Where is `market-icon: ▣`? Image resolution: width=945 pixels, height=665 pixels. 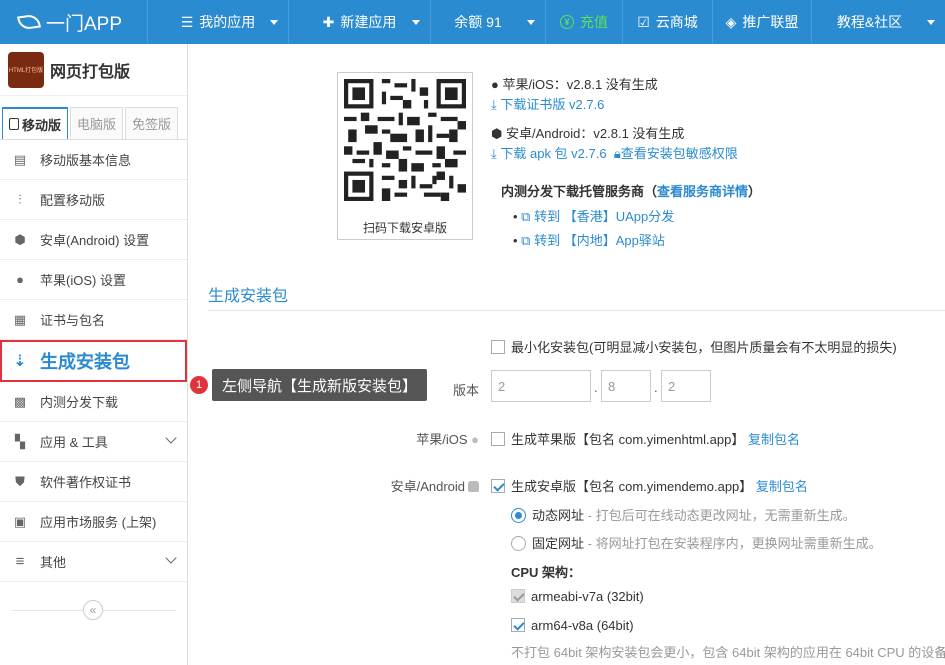 market-icon: ▣ is located at coordinates (20, 521).